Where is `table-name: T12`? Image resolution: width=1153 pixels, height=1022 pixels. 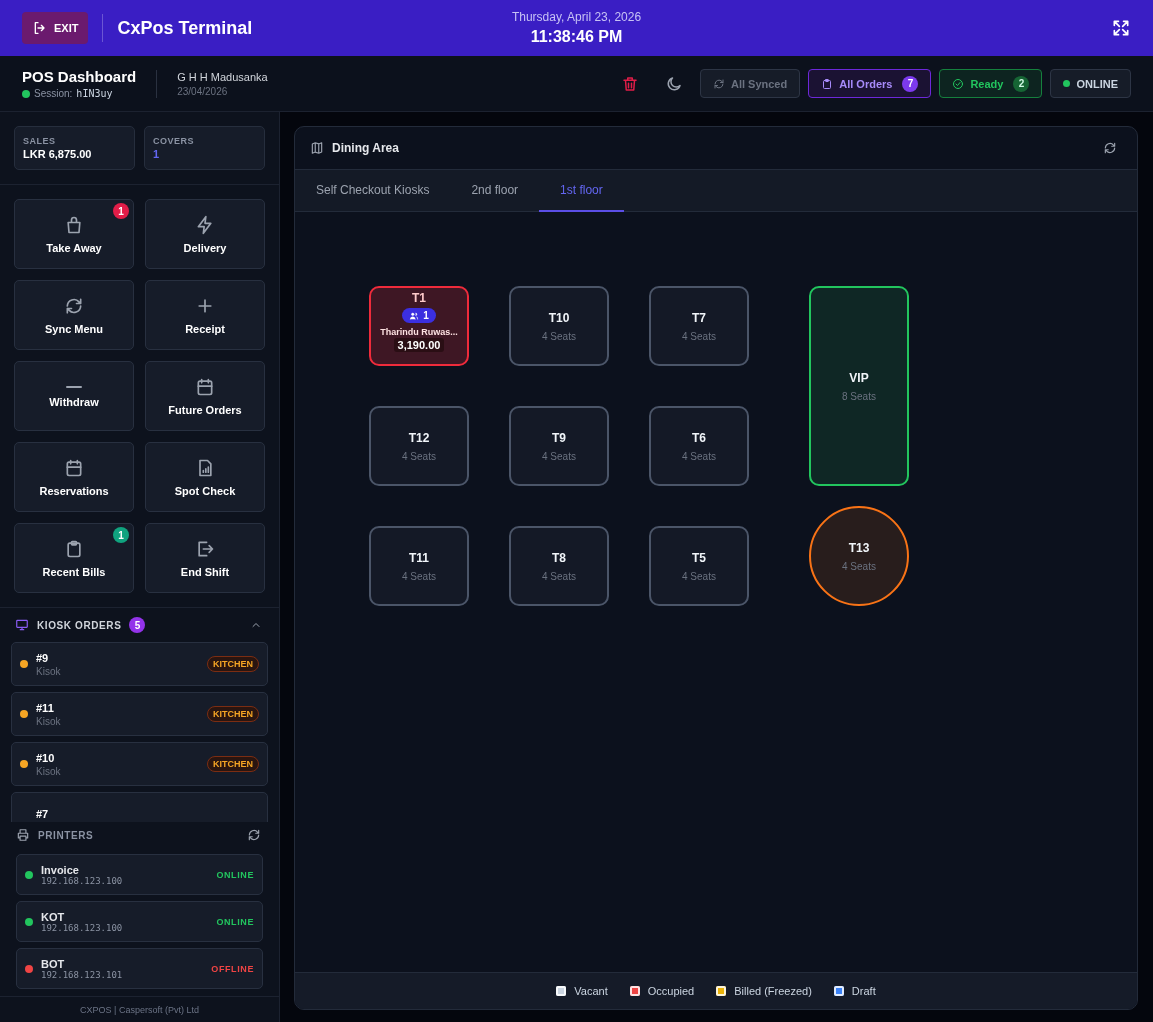
table-name: T12 is located at coordinates (419, 437).